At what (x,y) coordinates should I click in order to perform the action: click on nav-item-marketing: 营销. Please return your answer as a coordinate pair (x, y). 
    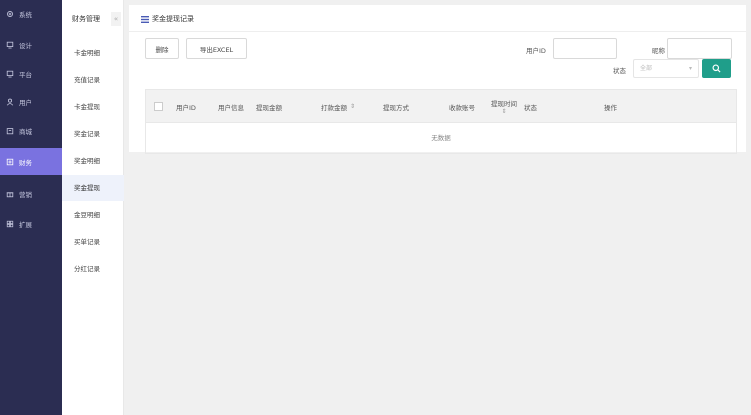
    Looking at the image, I should click on (31, 193).